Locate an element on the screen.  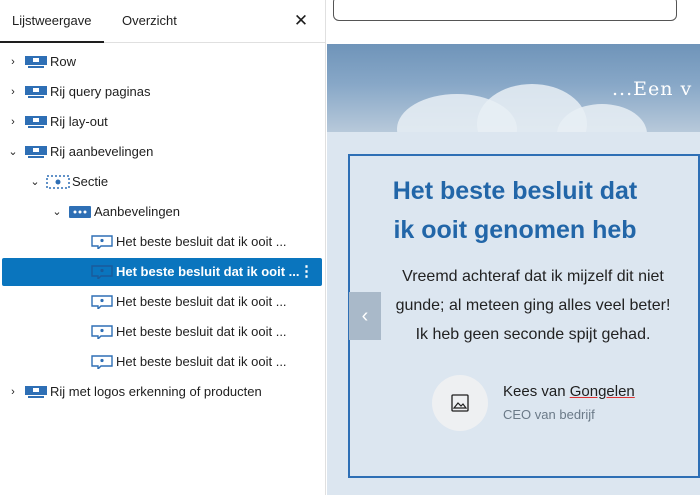
testimonial-name: Kees van Gongelen is located at coordinates (569, 391).